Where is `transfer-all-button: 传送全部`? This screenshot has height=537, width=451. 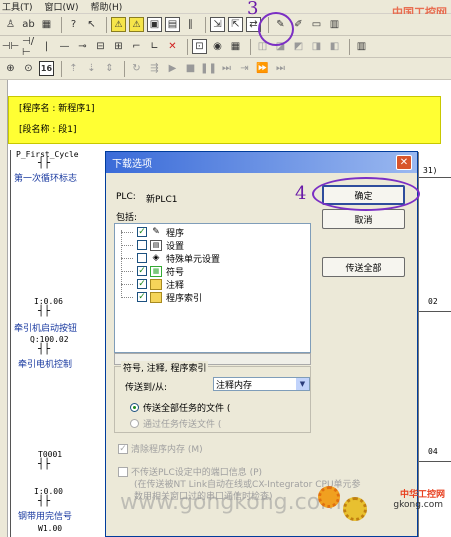 transfer-all-button: 传送全部 is located at coordinates (363, 267).